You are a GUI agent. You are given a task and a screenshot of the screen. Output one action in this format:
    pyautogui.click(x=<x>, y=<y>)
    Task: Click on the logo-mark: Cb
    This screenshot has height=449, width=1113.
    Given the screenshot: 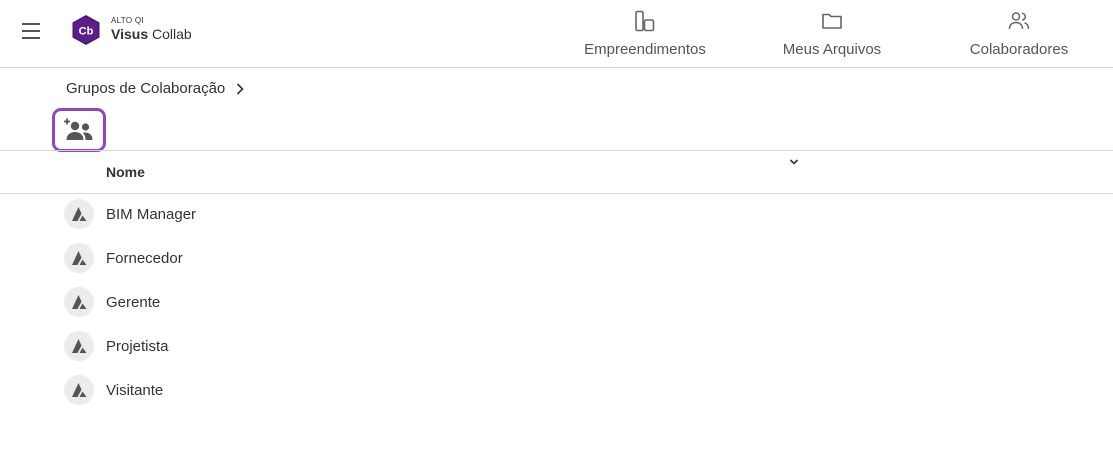 What is the action you would take?
    pyautogui.click(x=86, y=32)
    